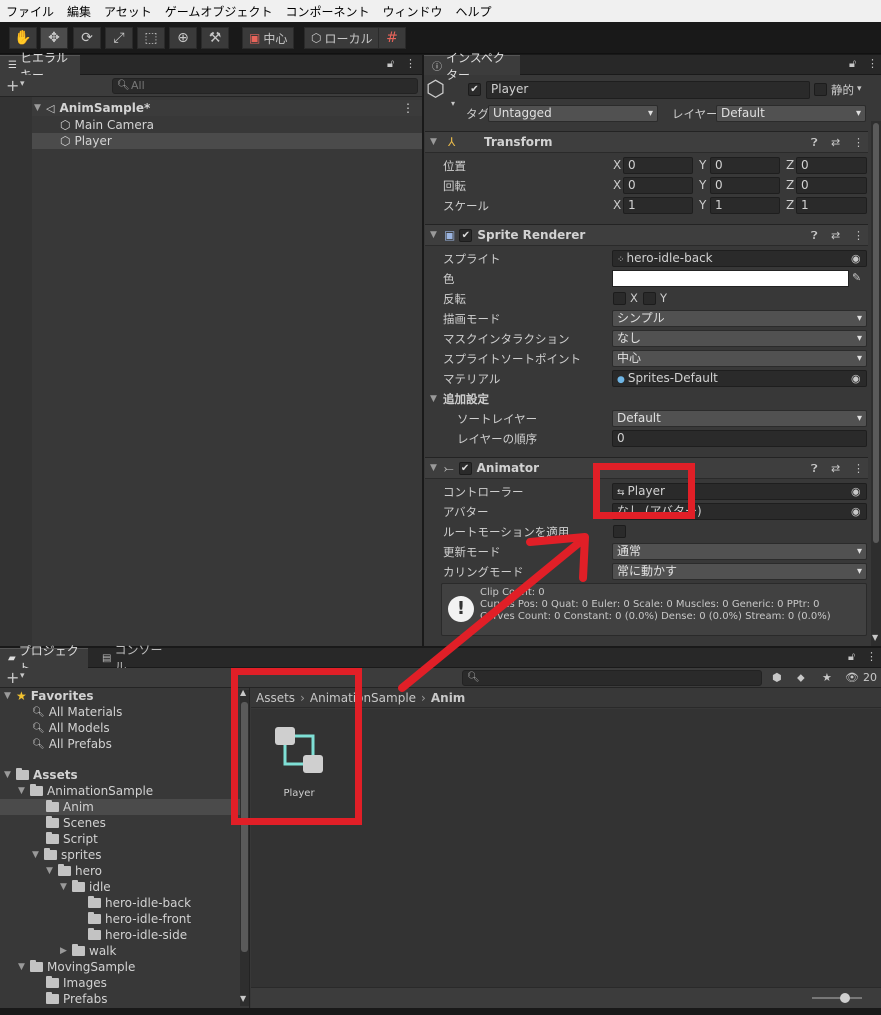 The height and width of the screenshot is (1015, 881). What do you see at coordinates (139, 919) in the screenshot?
I see `tree-folder: hero-idle-front` at bounding box center [139, 919].